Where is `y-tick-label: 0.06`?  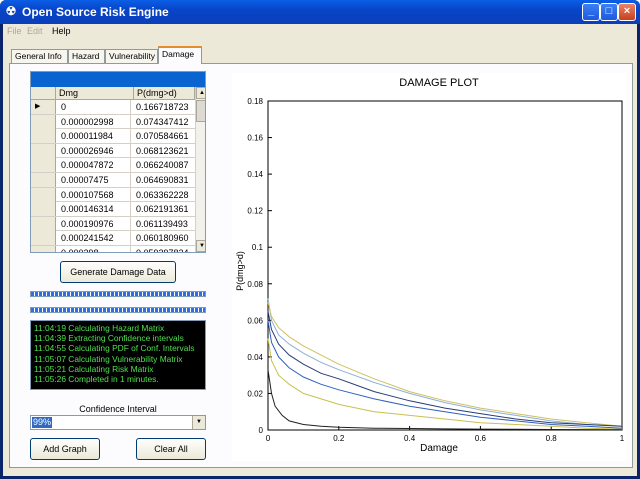 y-tick-label: 0.06 is located at coordinates (255, 320).